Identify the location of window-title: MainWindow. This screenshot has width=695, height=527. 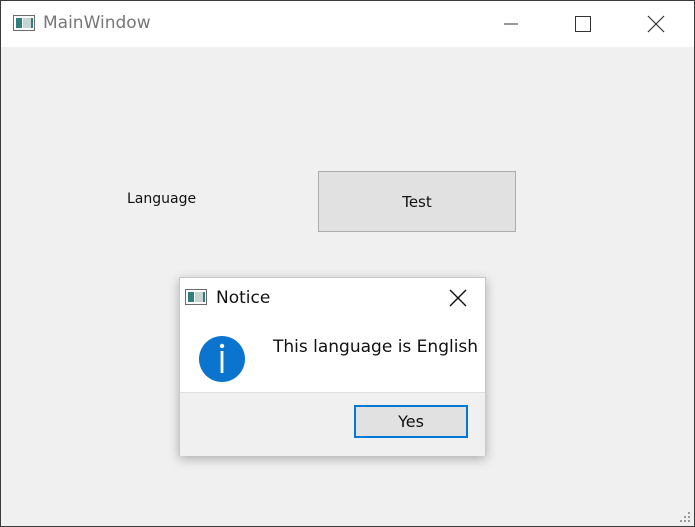
(97, 23).